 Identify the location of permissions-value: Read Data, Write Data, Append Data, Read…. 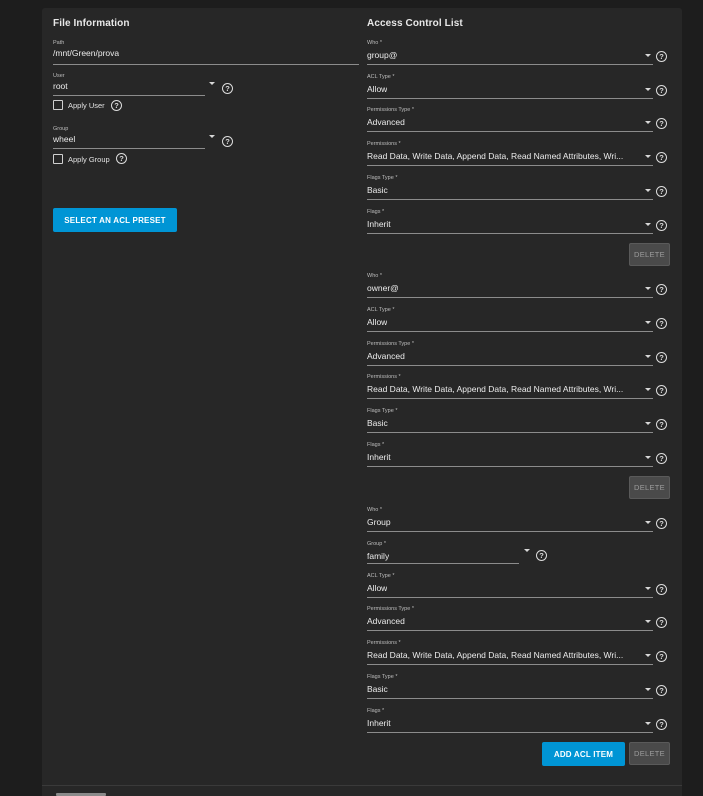
(495, 156).